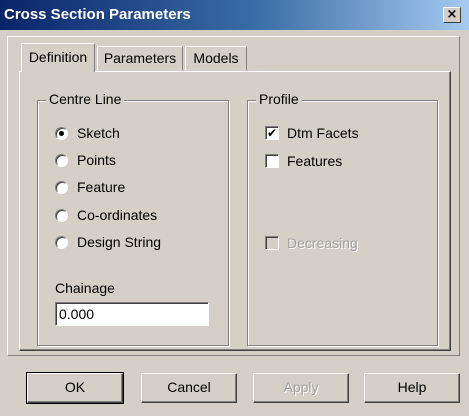  What do you see at coordinates (119, 242) in the screenshot?
I see `radio-design-string-label: Design String` at bounding box center [119, 242].